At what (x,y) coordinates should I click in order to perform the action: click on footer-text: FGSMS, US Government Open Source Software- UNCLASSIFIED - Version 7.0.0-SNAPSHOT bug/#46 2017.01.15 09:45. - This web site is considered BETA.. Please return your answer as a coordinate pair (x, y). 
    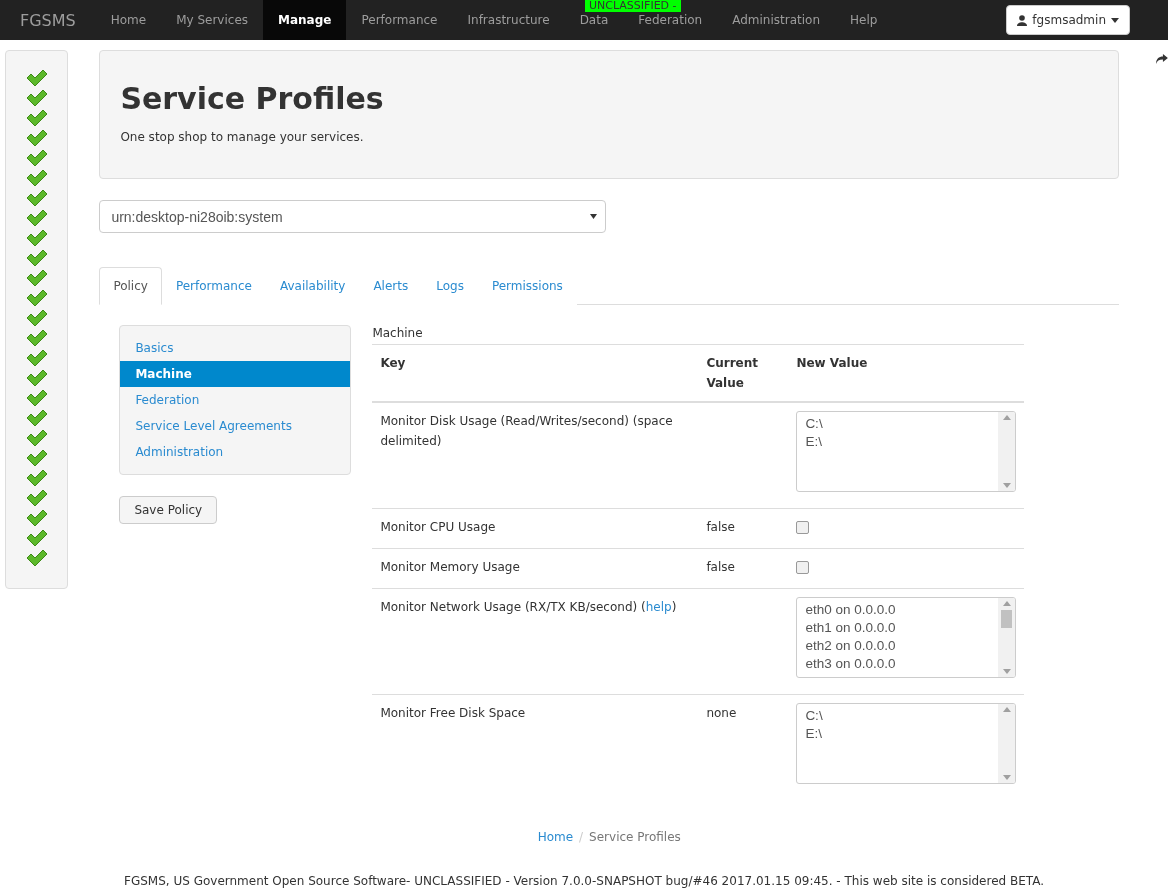
    Looking at the image, I should click on (584, 881).